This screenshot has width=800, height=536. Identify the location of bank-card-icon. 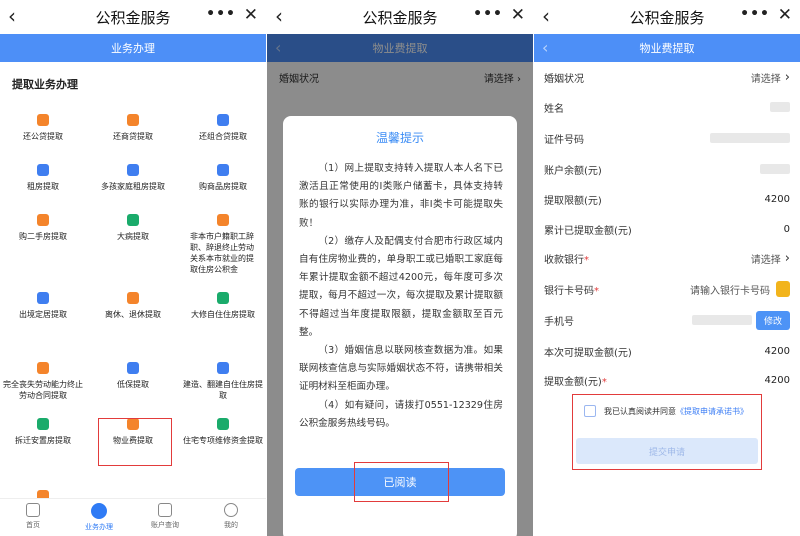
(783, 289).